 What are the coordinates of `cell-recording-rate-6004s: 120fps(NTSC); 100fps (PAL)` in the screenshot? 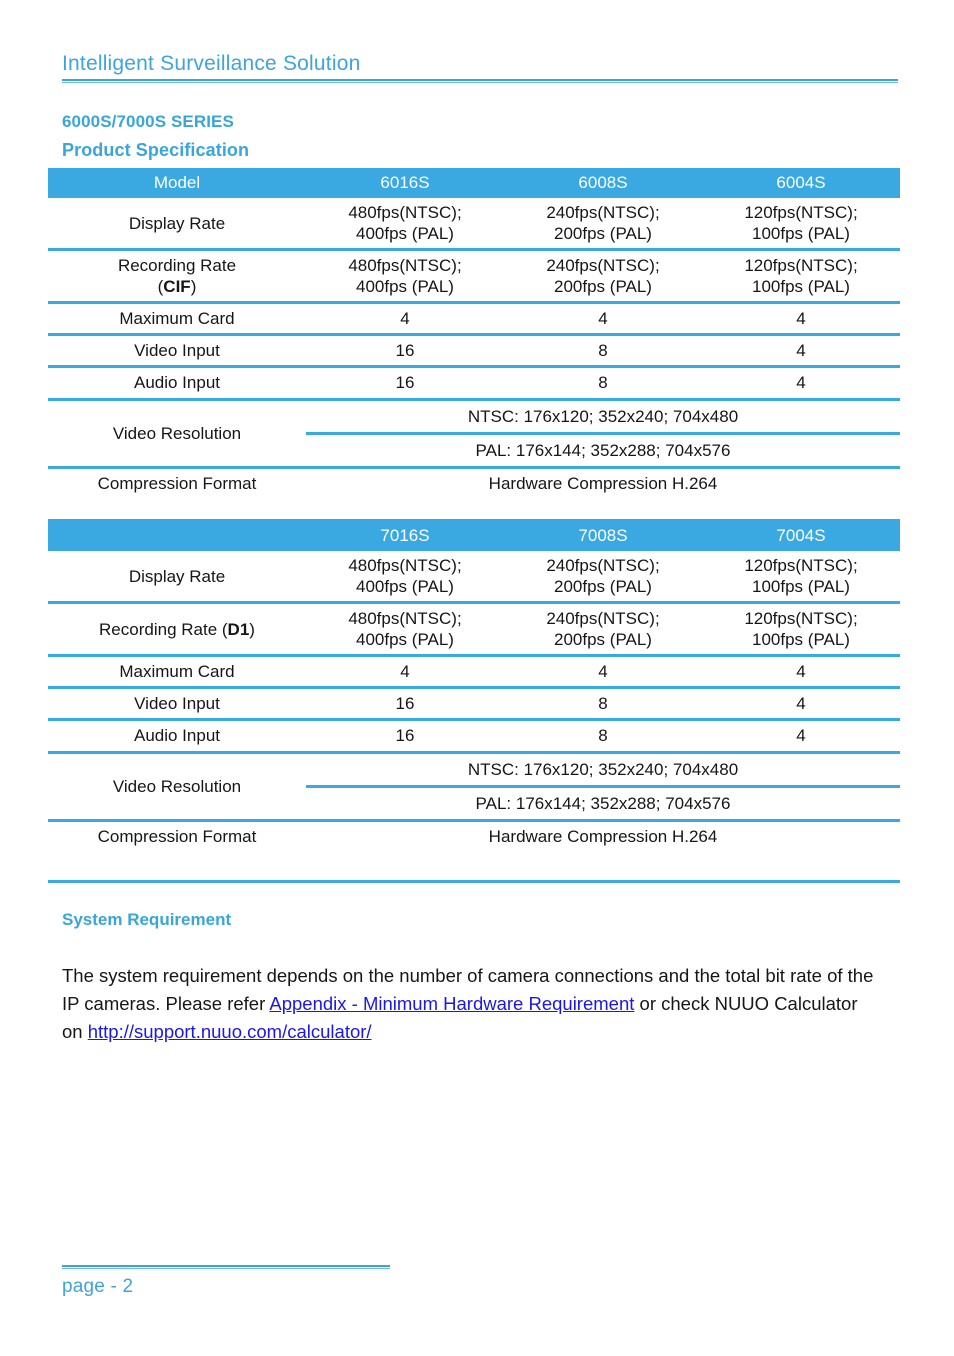 It's located at (801, 275).